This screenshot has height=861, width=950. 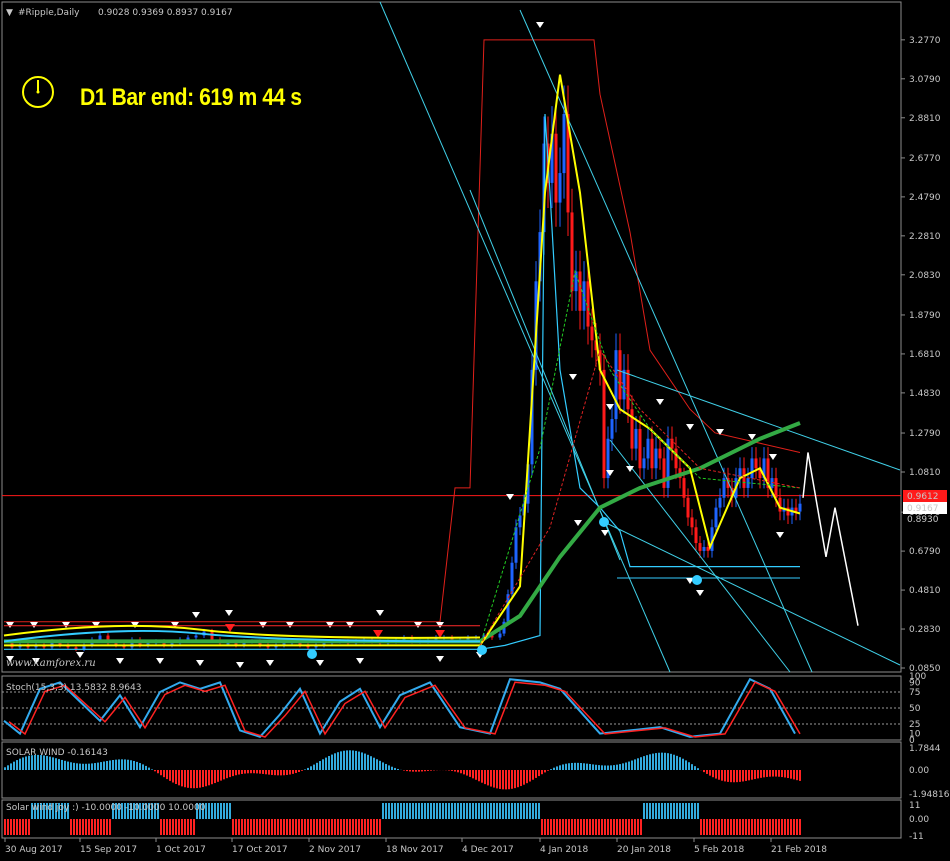 What do you see at coordinates (929, 795) in the screenshot?
I see `solar-tick-label: -1.94816` at bounding box center [929, 795].